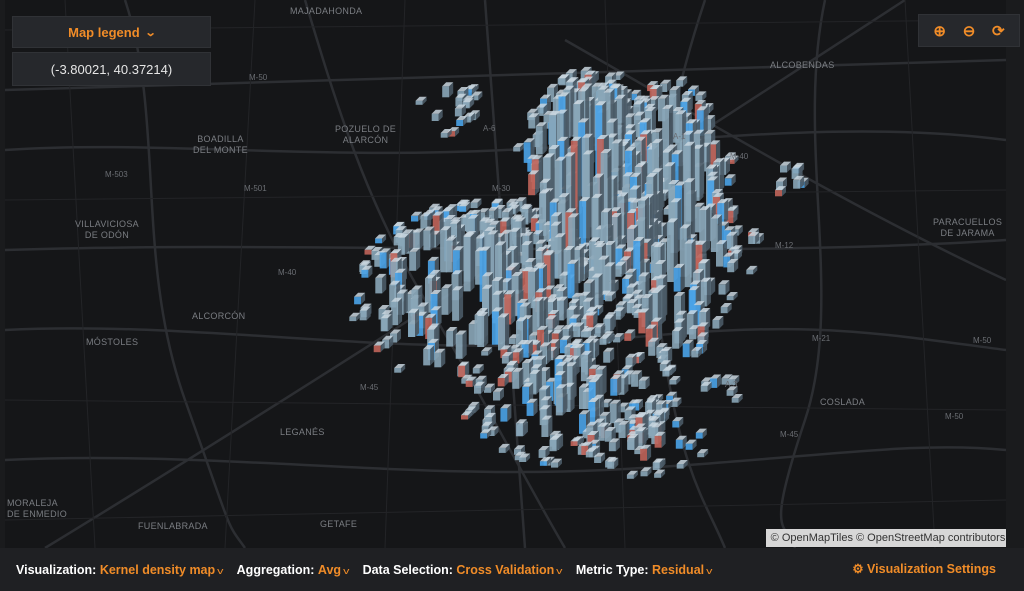  What do you see at coordinates (326, 11) in the screenshot?
I see `place-label: MAJADAHONDA` at bounding box center [326, 11].